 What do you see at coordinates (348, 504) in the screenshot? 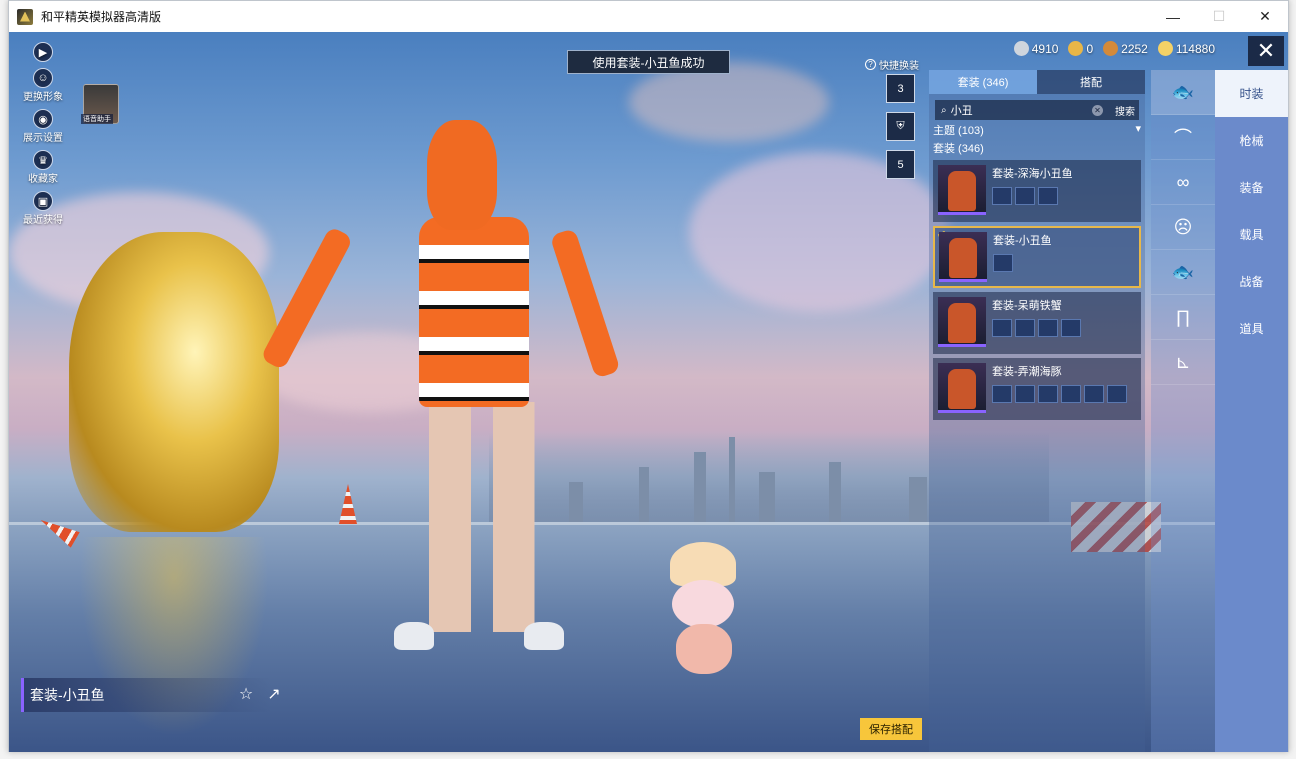
I see `traffic-cone` at bounding box center [348, 504].